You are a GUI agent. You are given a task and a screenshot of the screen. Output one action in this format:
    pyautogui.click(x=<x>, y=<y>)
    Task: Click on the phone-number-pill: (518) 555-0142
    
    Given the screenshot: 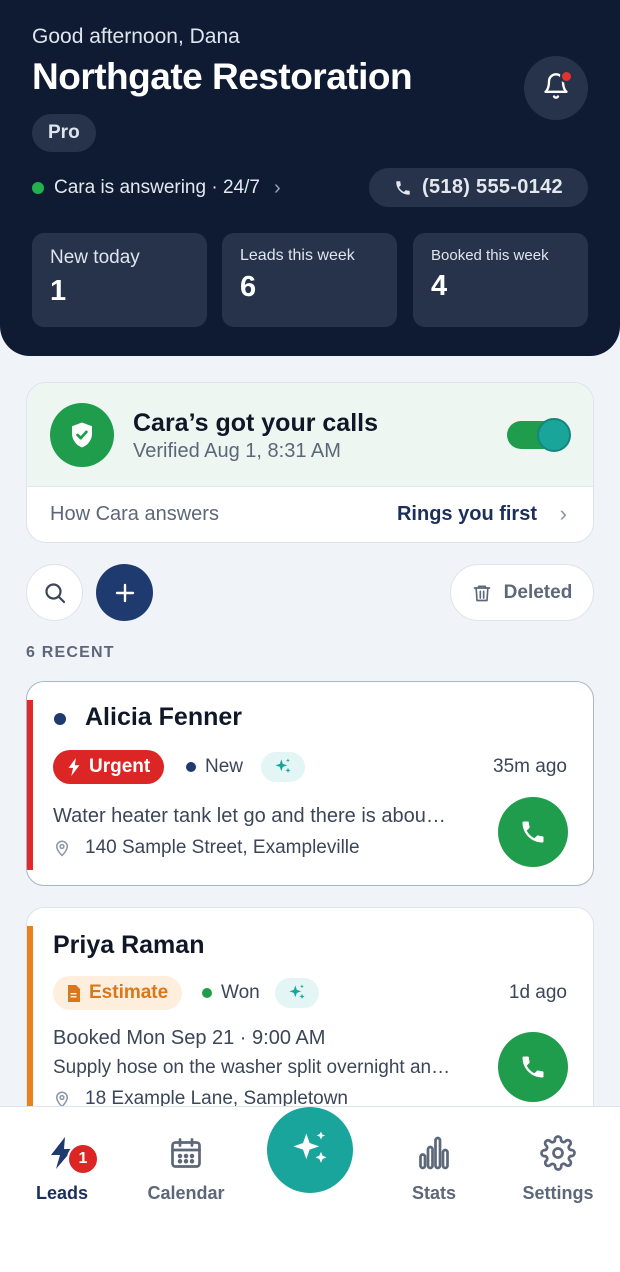 What is the action you would take?
    pyautogui.click(x=478, y=187)
    